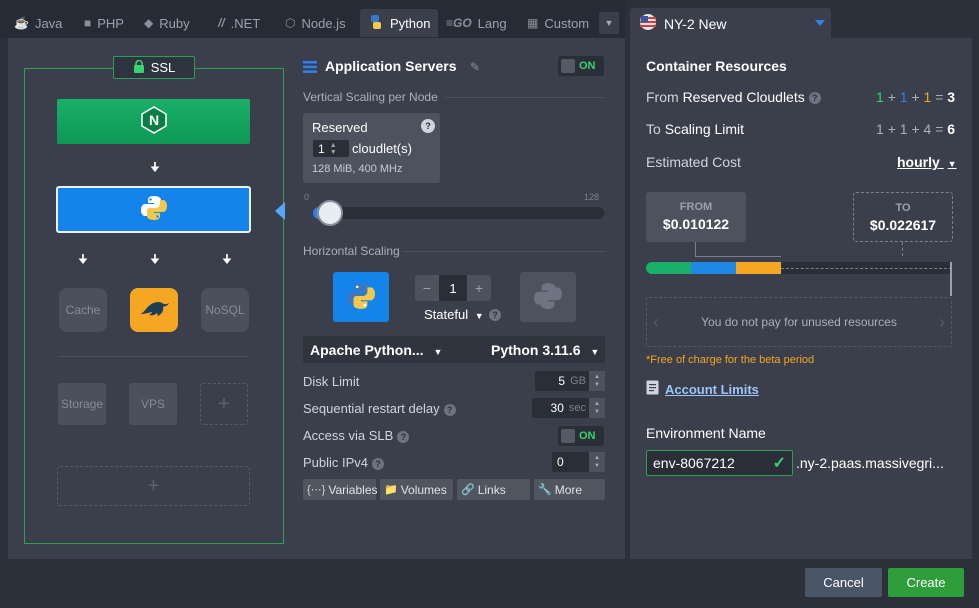 The width and height of the screenshot is (979, 608). I want to click on node-type-python, so click(361, 297).